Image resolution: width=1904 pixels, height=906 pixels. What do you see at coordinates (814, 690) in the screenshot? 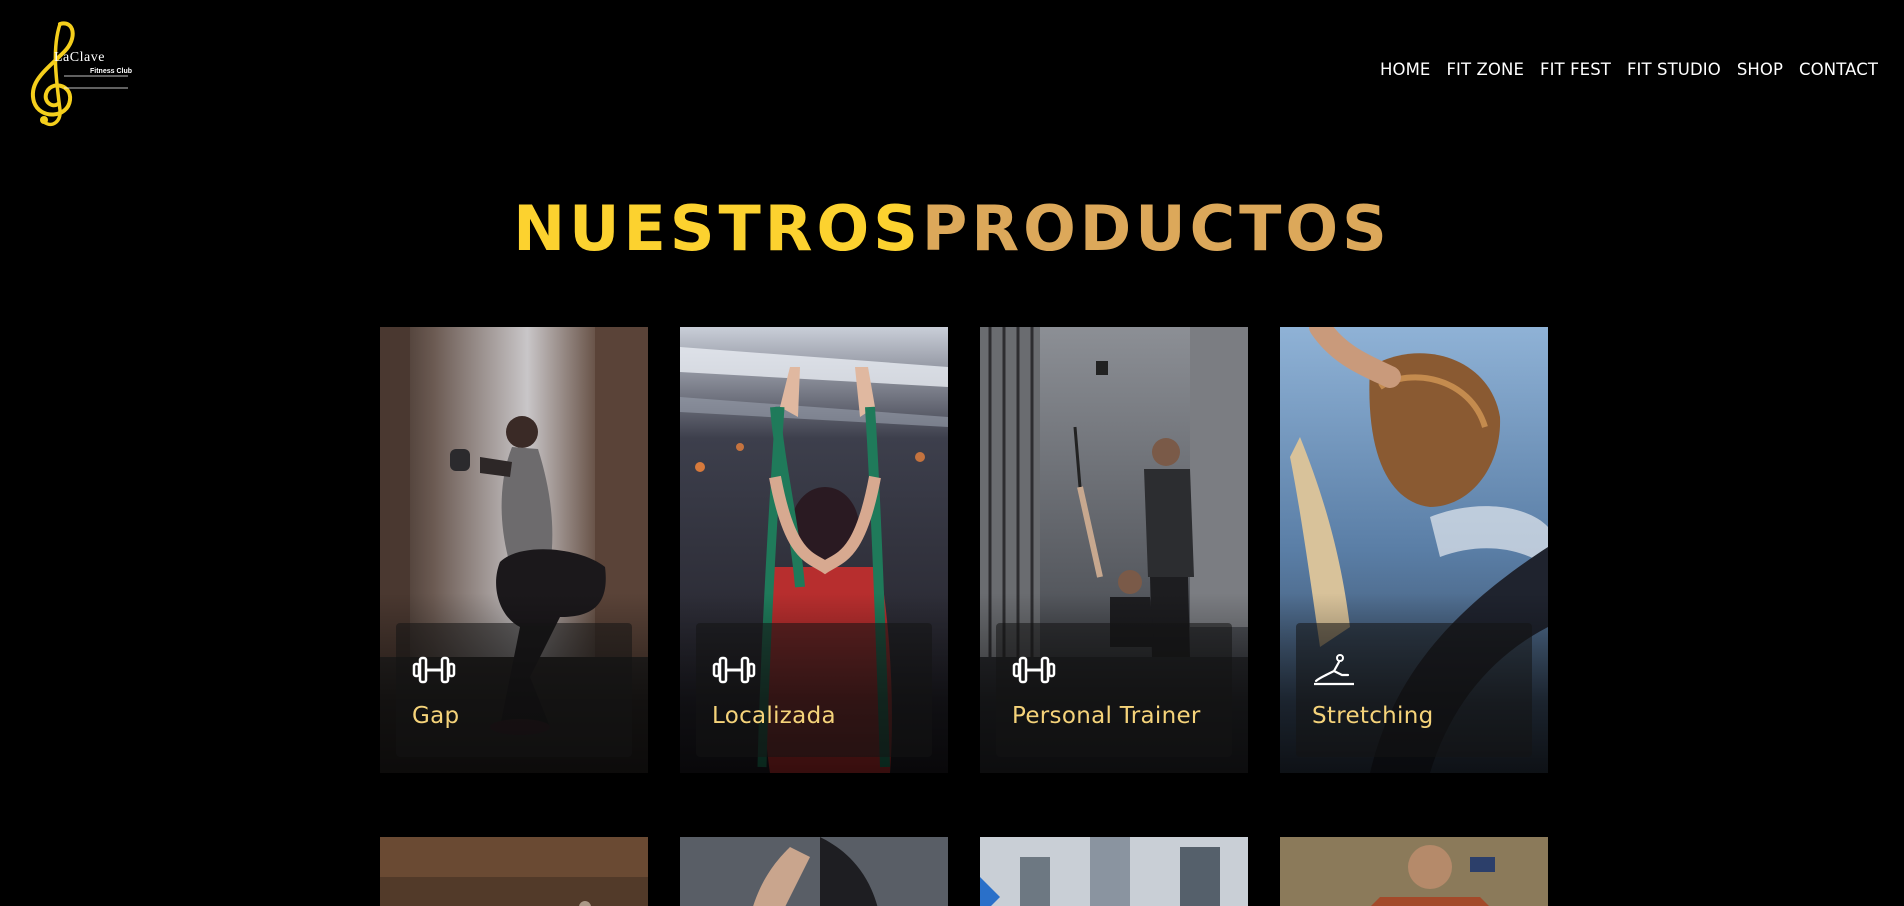
I see `card-caption-panel: Localizada` at bounding box center [814, 690].